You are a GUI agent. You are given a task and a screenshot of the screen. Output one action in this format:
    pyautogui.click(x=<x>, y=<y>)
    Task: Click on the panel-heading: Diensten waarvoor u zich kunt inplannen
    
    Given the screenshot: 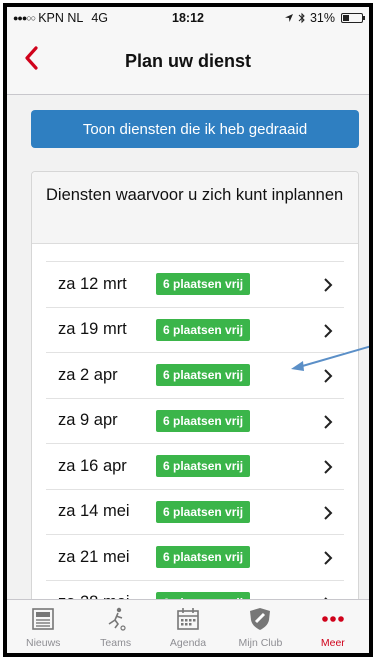 What is the action you would take?
    pyautogui.click(x=195, y=208)
    